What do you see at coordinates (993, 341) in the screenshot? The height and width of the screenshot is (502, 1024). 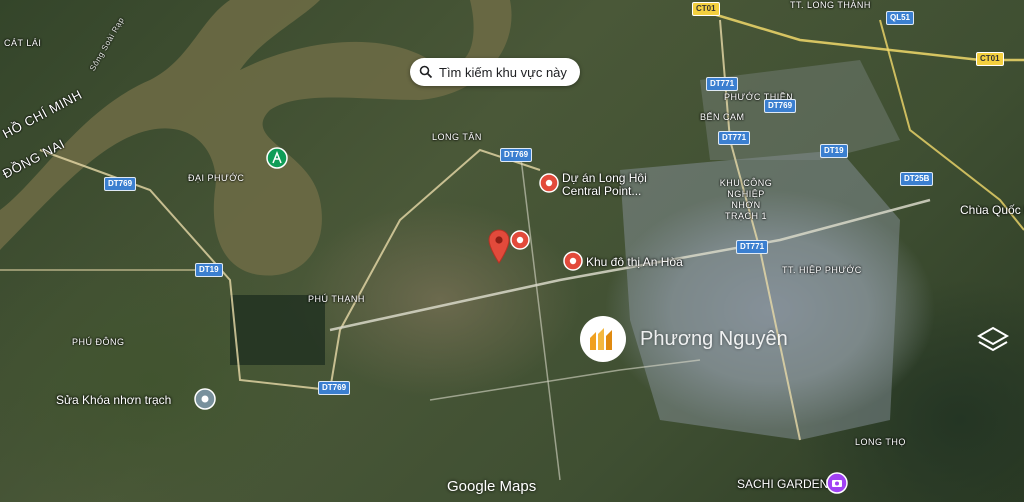 I see `layers-icon` at bounding box center [993, 341].